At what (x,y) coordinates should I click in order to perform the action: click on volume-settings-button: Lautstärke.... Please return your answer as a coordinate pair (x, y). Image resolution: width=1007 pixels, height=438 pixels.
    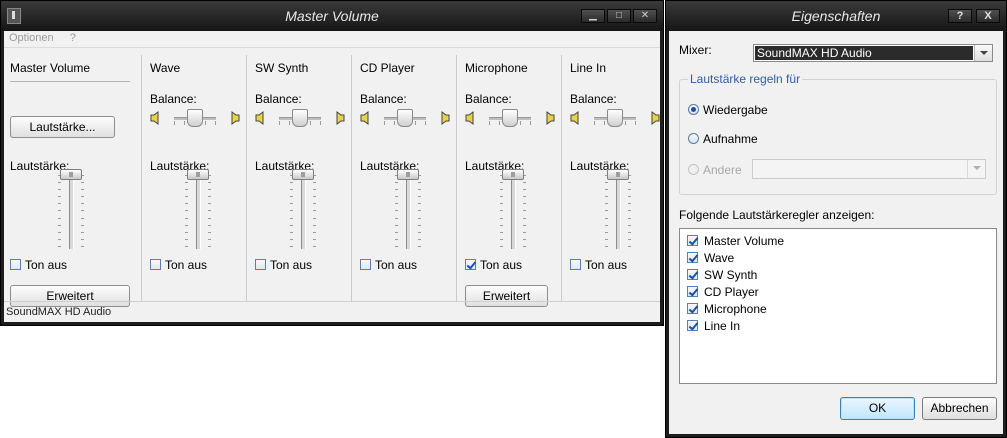
    Looking at the image, I should click on (62, 127).